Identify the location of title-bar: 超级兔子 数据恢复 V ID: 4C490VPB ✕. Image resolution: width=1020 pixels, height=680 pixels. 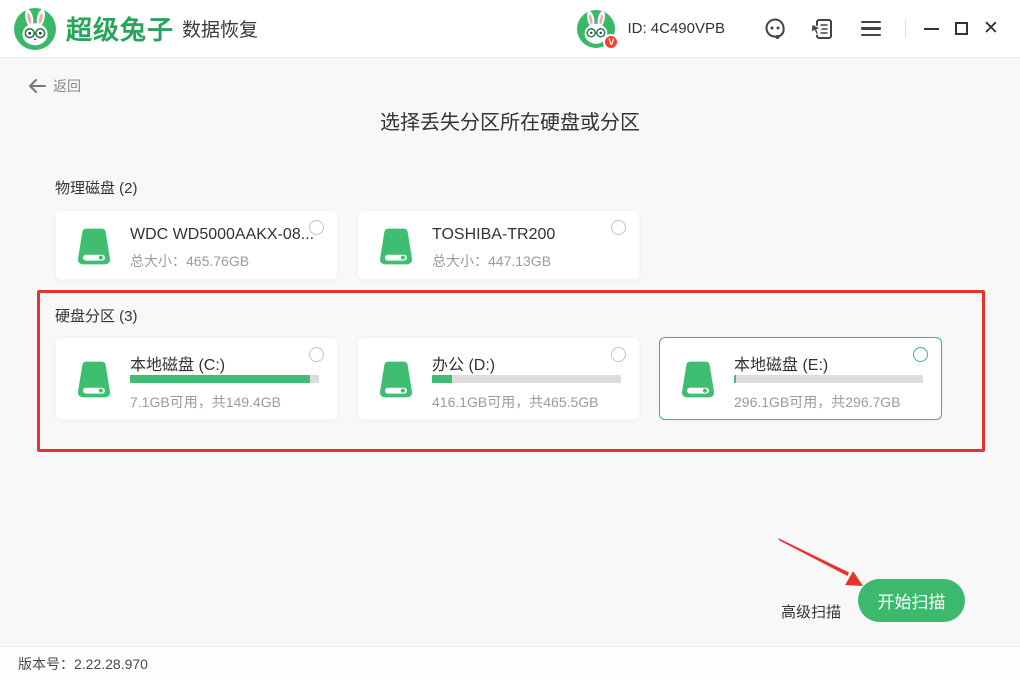
(510, 29).